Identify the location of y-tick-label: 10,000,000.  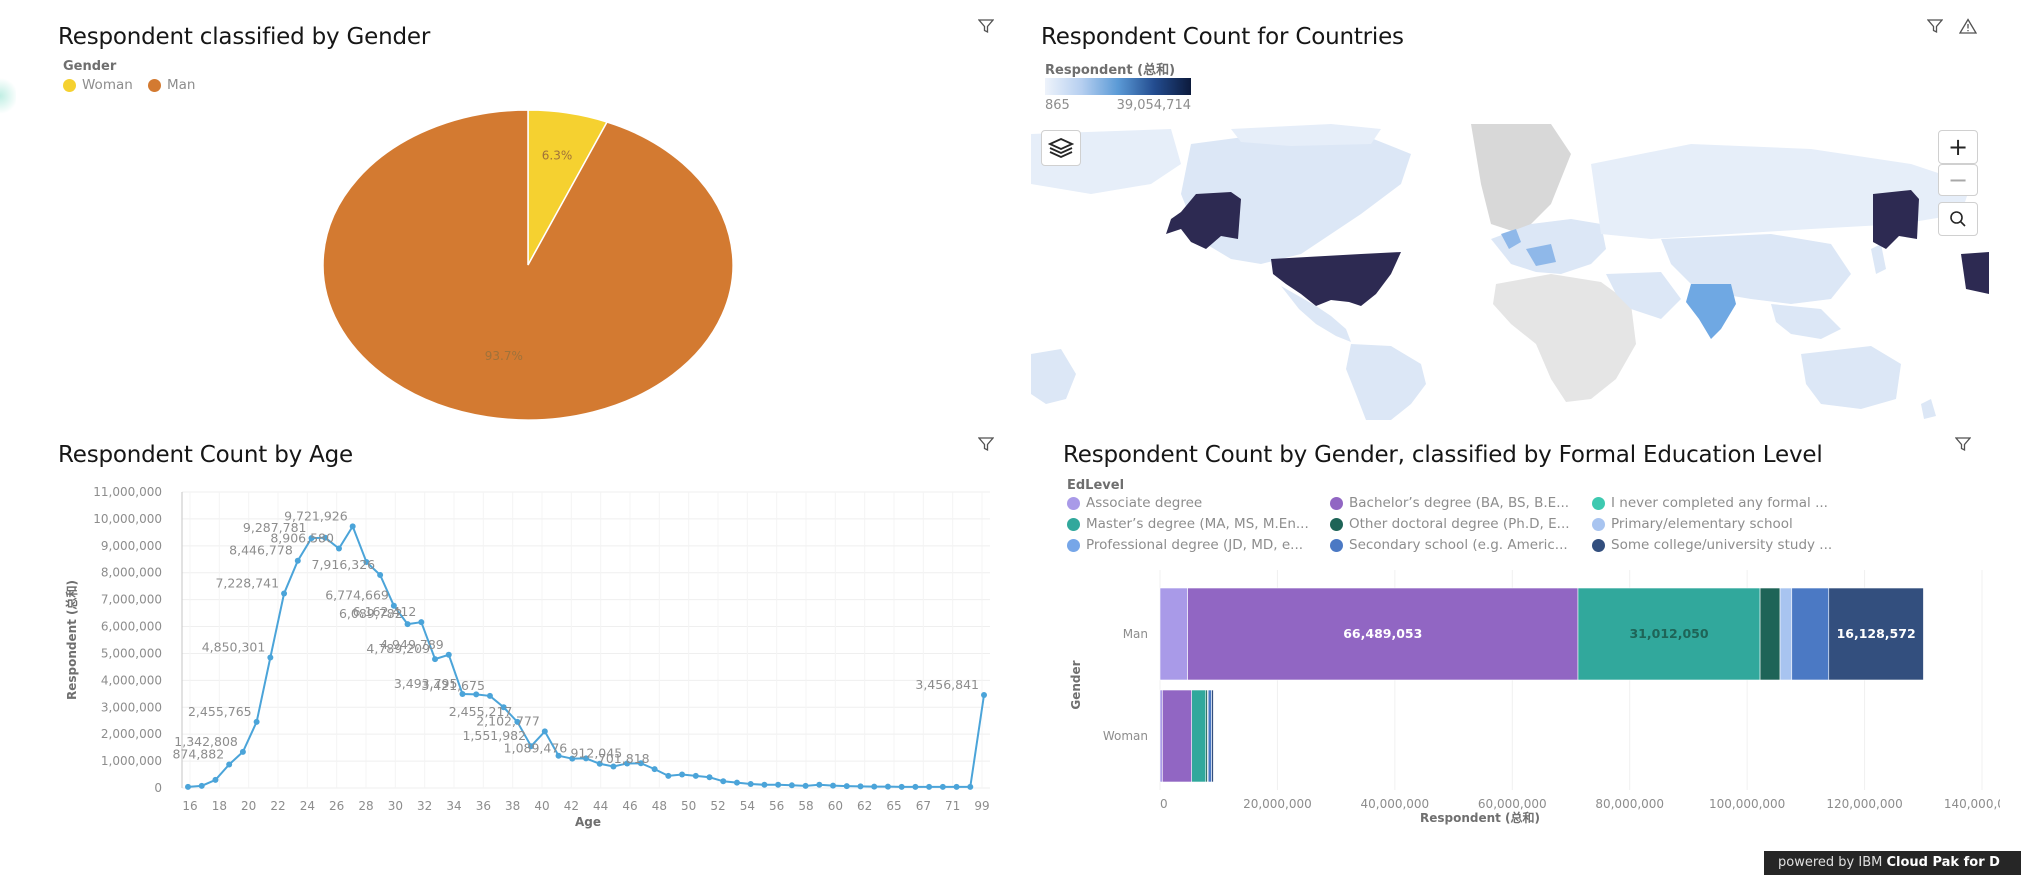
(127, 519).